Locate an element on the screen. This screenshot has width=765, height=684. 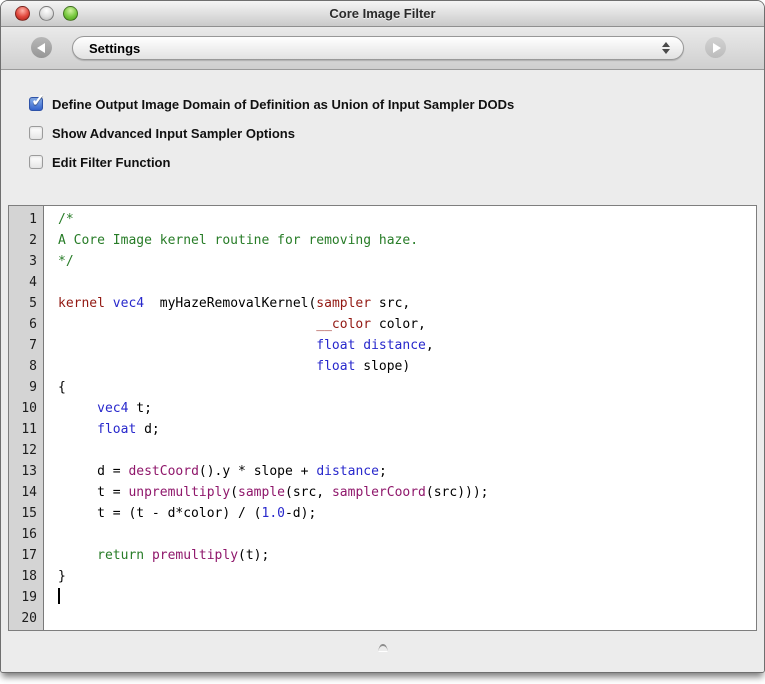
line-number: 10 is located at coordinates (29, 408).